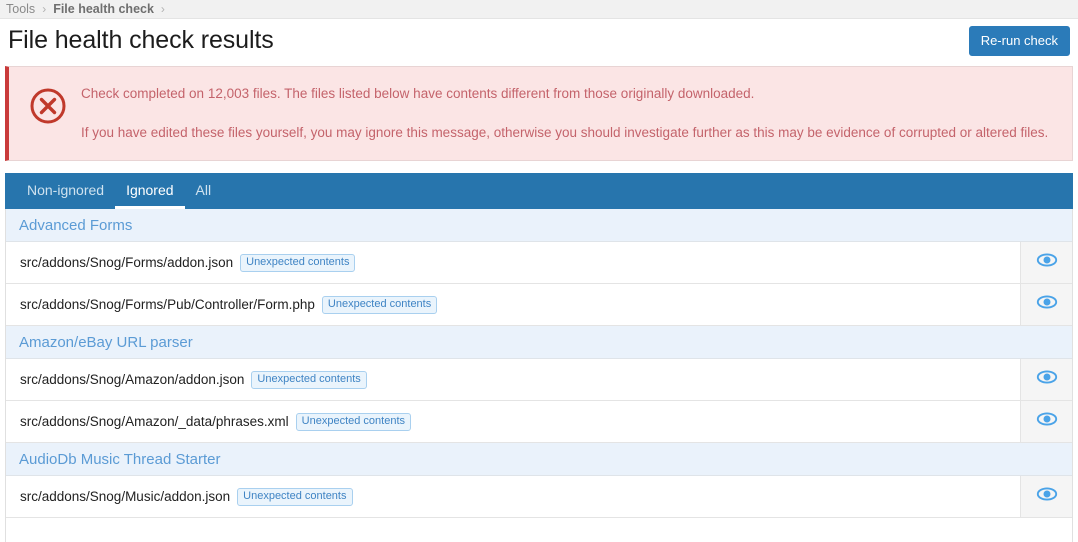 This screenshot has height=542, width=1078. What do you see at coordinates (106, 342) in the screenshot?
I see `group-title-link: Amazon/eBay URL parser` at bounding box center [106, 342].